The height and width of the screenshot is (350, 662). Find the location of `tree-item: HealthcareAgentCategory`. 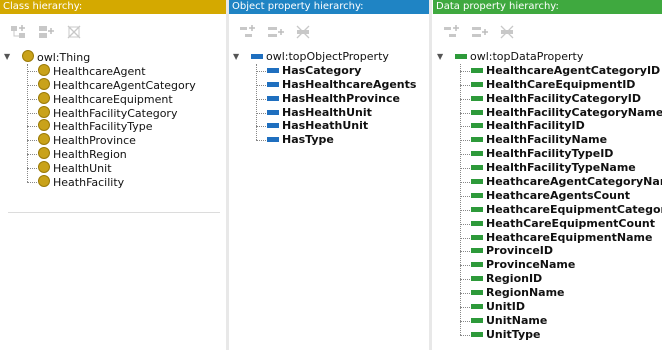

tree-item: HealthcareAgentCategory is located at coordinates (115, 84).